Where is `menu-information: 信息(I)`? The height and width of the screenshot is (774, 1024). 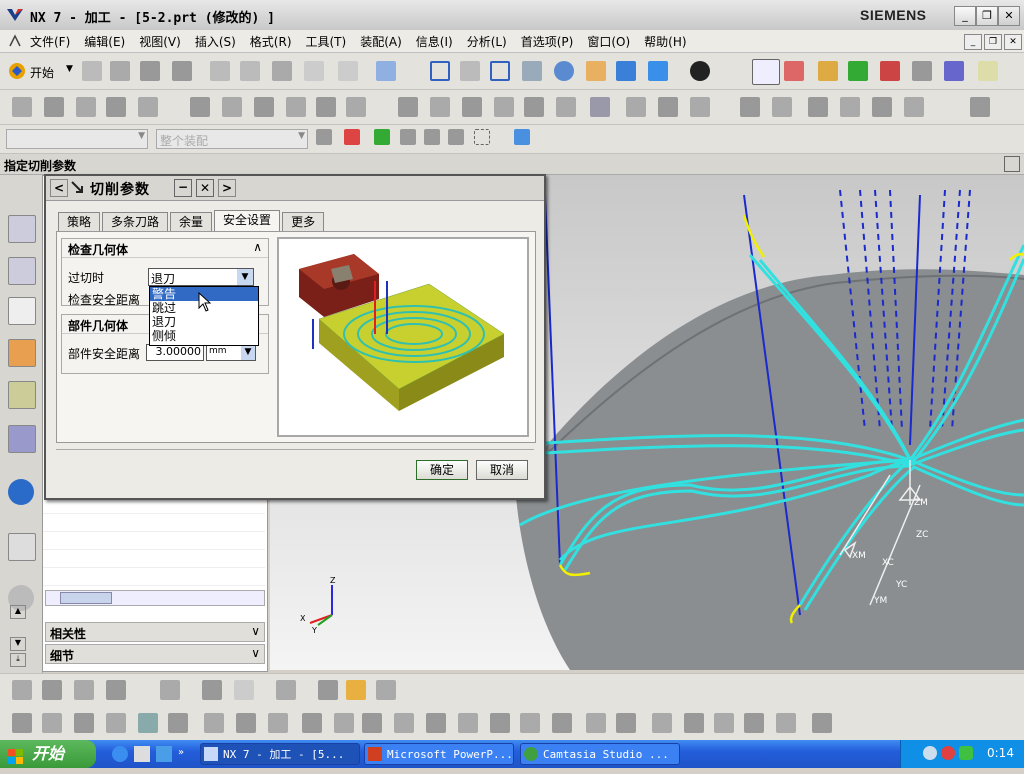
menu-information: 信息(I) is located at coordinates (434, 41).